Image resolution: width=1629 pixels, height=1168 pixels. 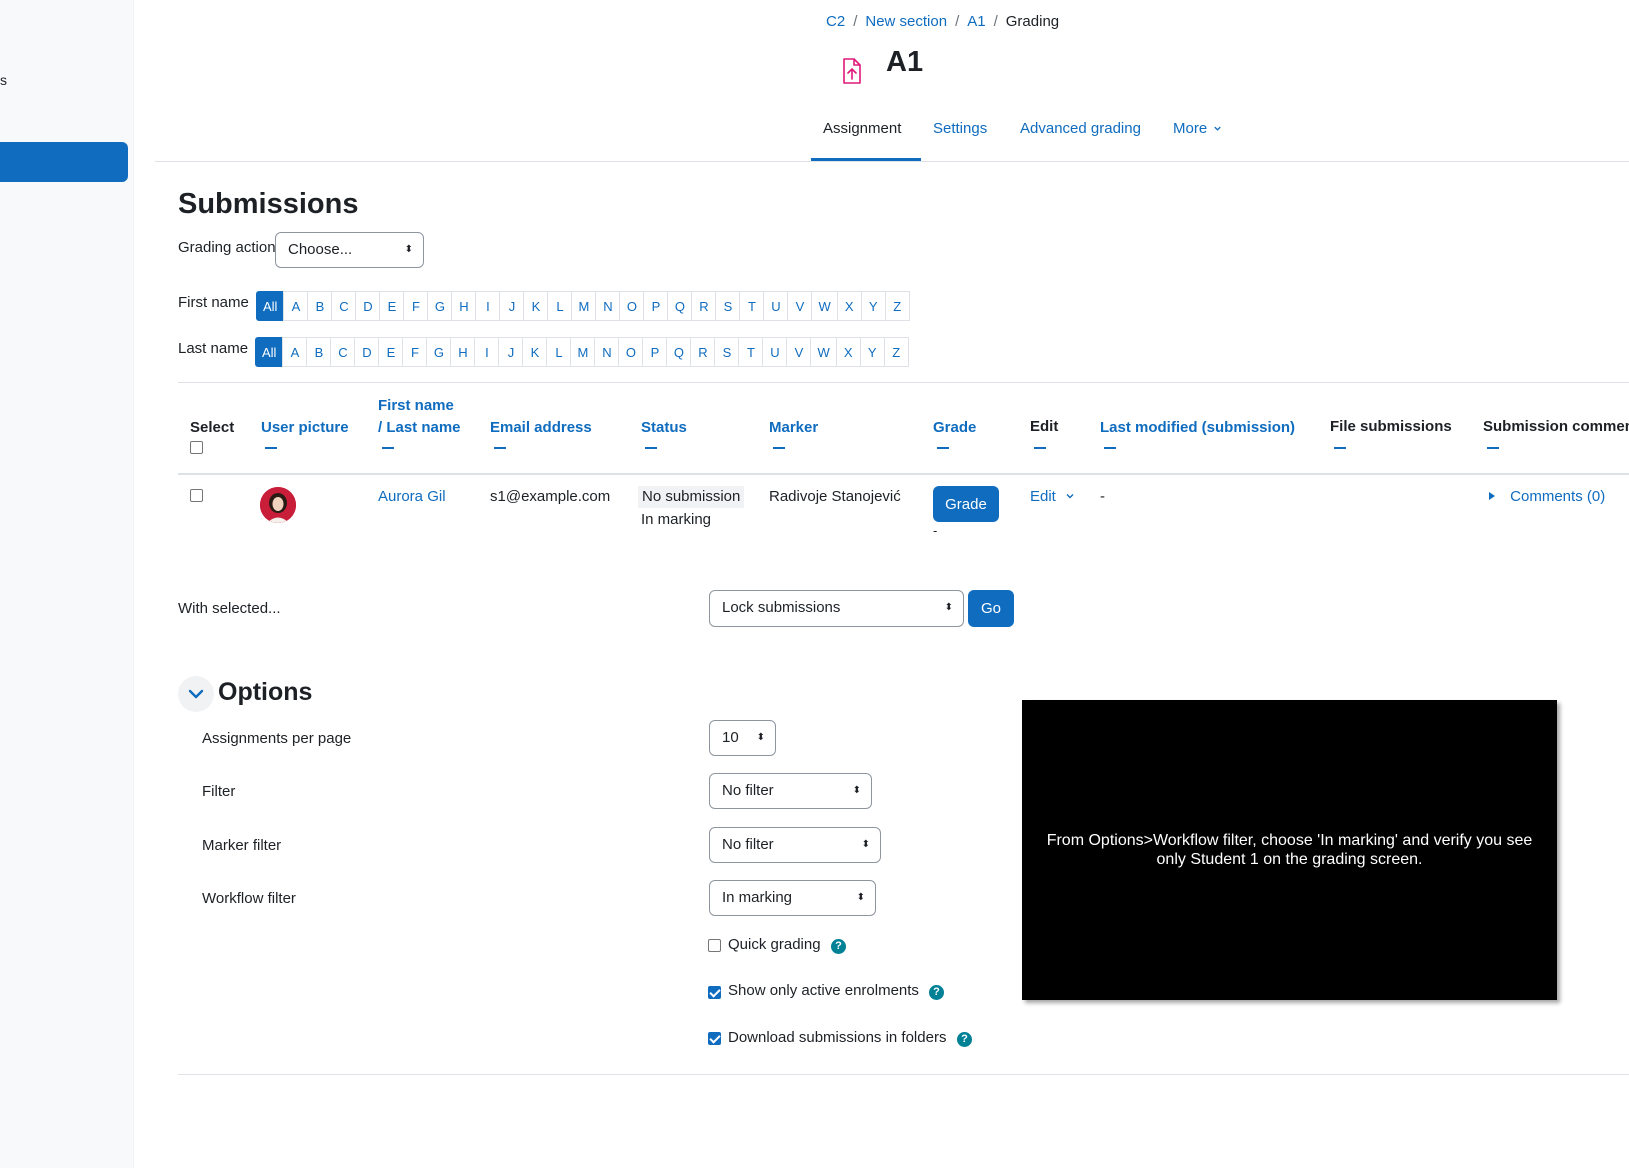 I want to click on avatar, so click(x=278, y=505).